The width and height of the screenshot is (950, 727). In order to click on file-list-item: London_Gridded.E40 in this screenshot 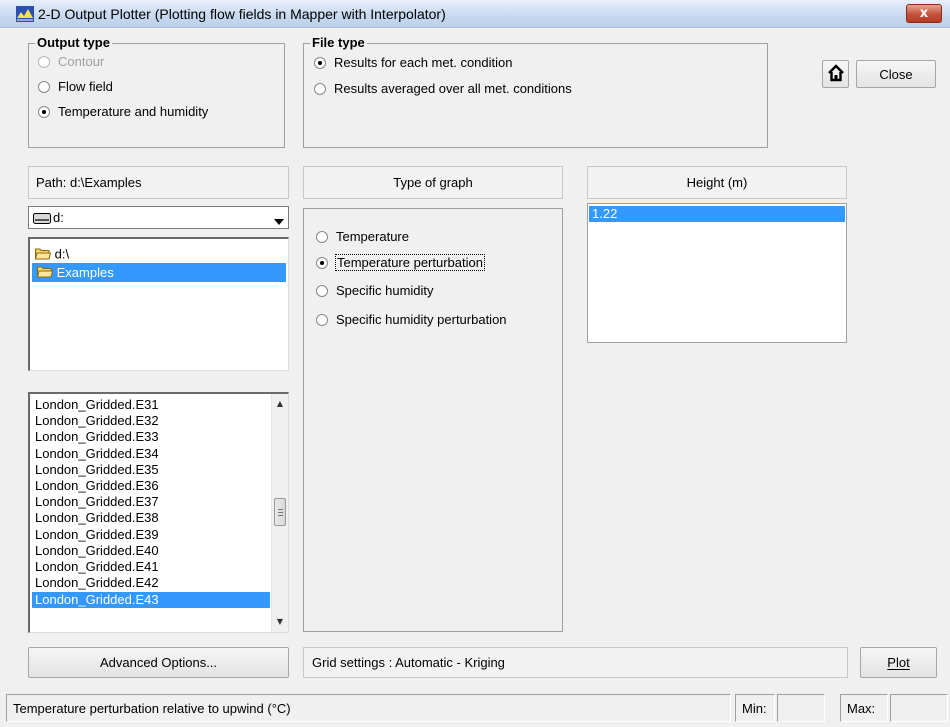, I will do `click(151, 550)`.